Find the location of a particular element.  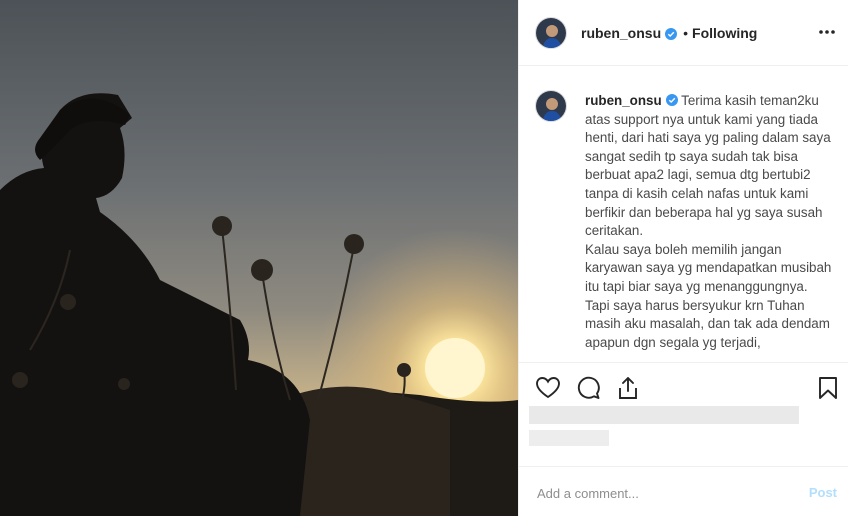

caption-avatar is located at coordinates (551, 106).